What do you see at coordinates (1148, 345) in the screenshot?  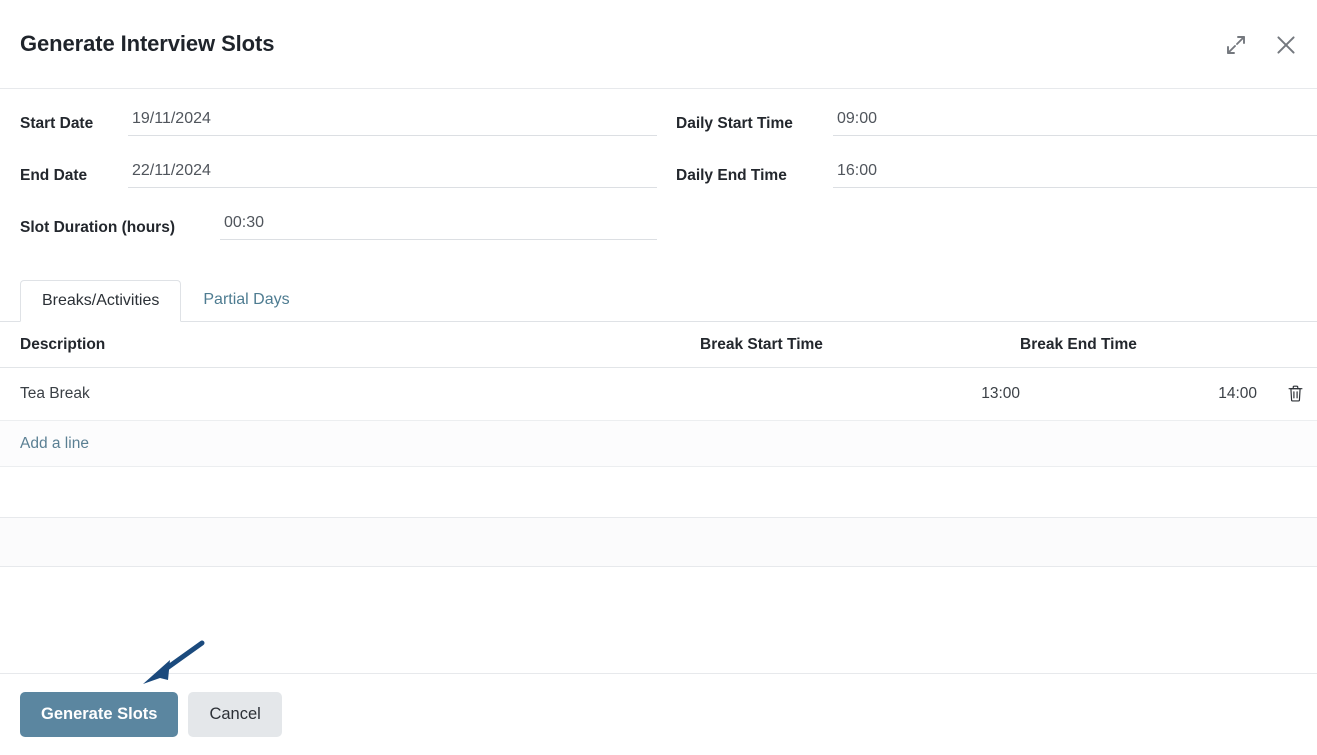 I see `column-header-break-end-time: Break End Time` at bounding box center [1148, 345].